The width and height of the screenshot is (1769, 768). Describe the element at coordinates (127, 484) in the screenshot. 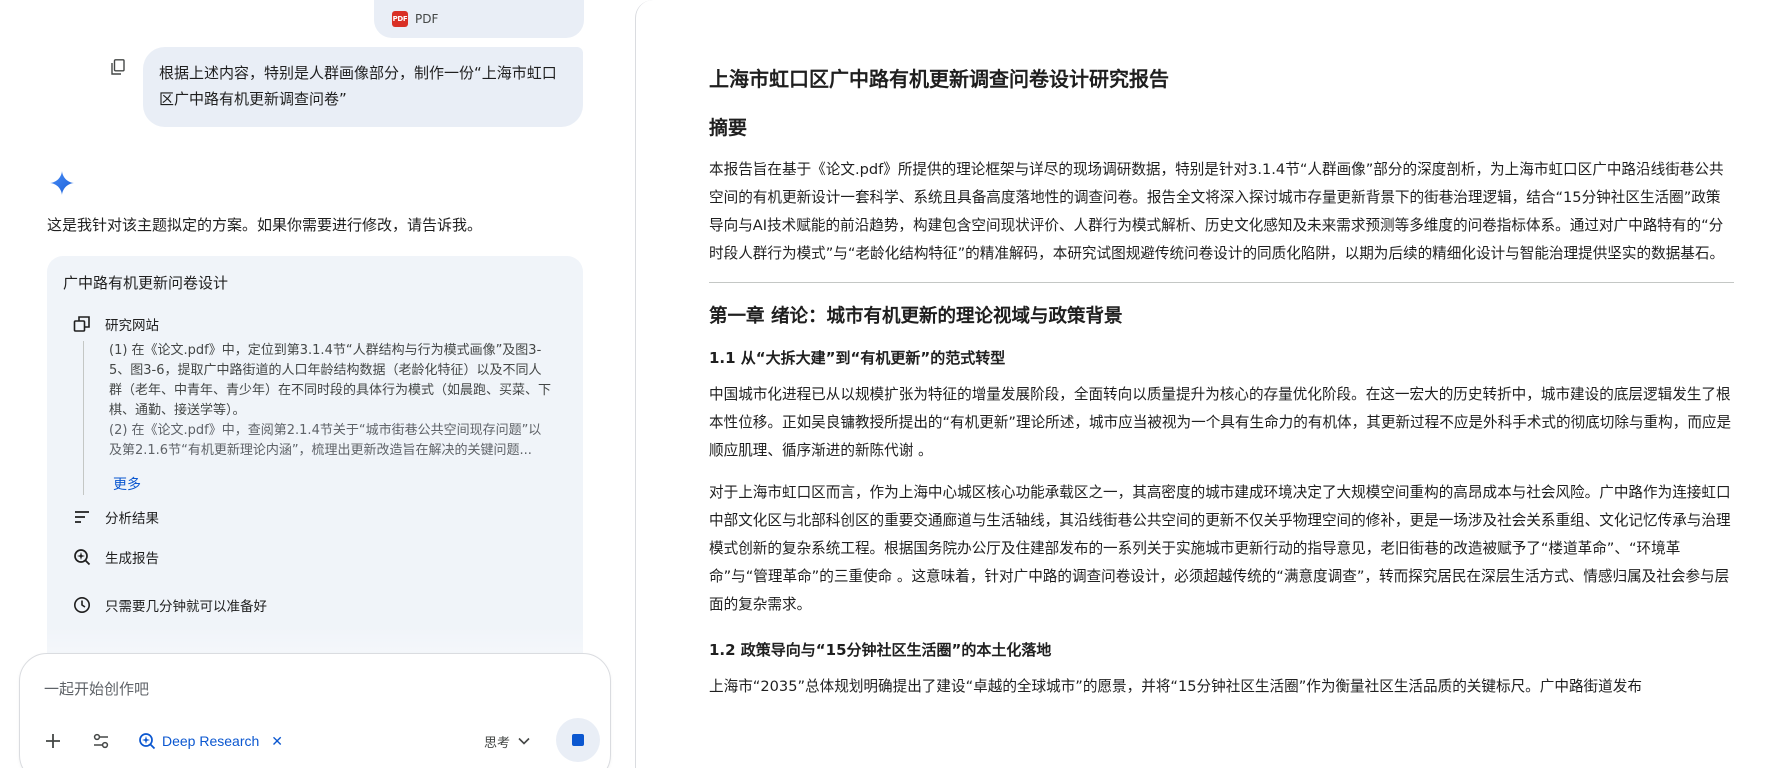

I see `more-link: 更多` at that location.